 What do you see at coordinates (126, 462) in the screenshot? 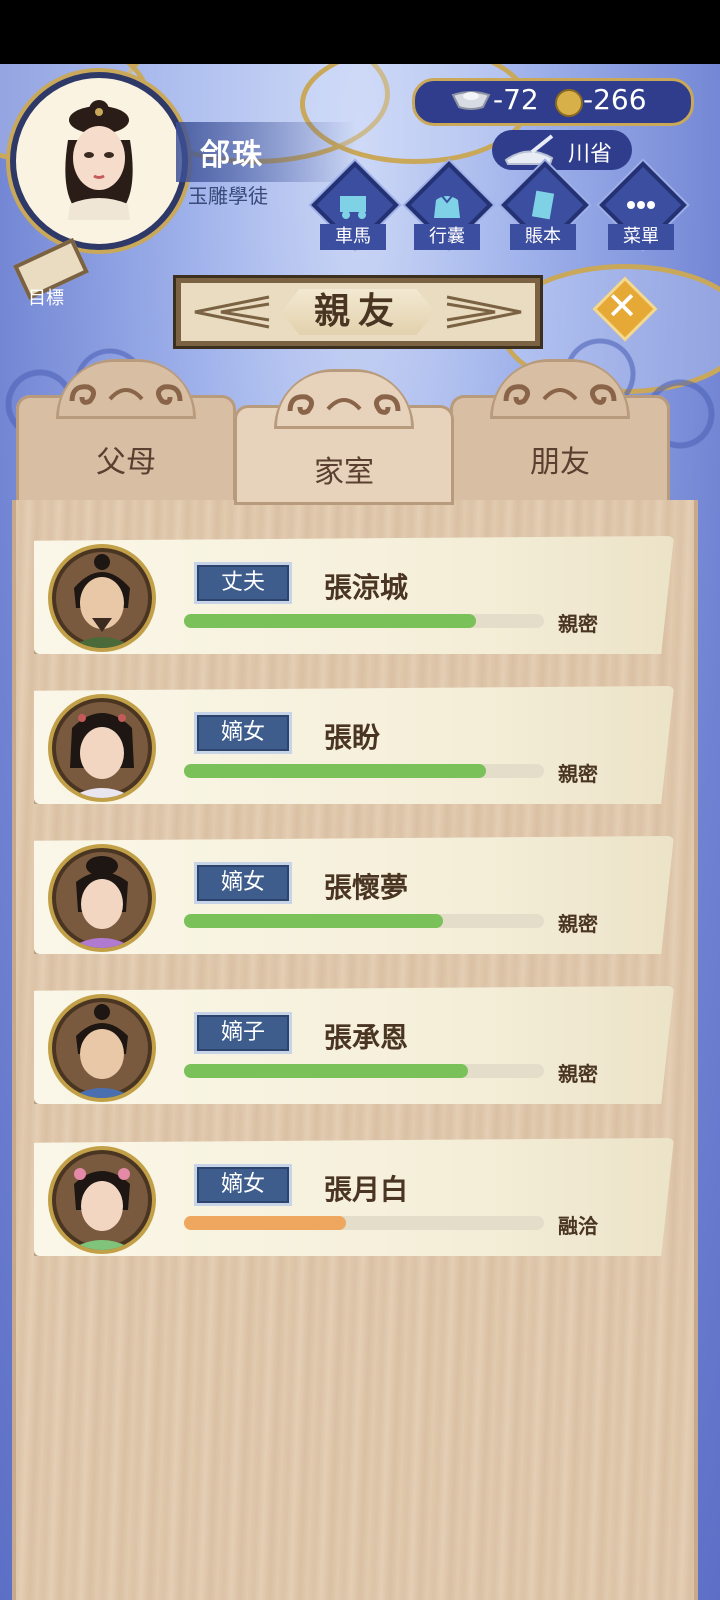
I see `tab-parents-label: 父母` at bounding box center [126, 462].